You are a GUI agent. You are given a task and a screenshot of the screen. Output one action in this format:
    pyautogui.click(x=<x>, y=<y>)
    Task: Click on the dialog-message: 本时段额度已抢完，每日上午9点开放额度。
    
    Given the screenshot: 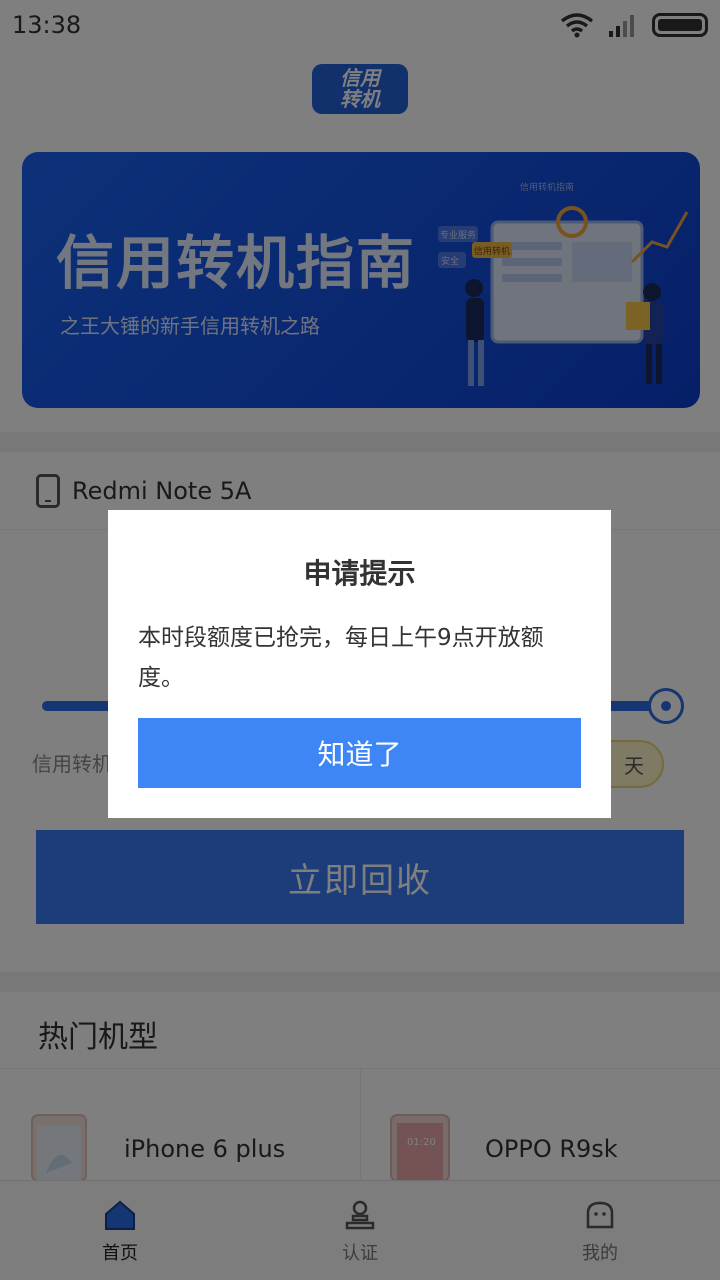 What is the action you would take?
    pyautogui.click(x=341, y=658)
    